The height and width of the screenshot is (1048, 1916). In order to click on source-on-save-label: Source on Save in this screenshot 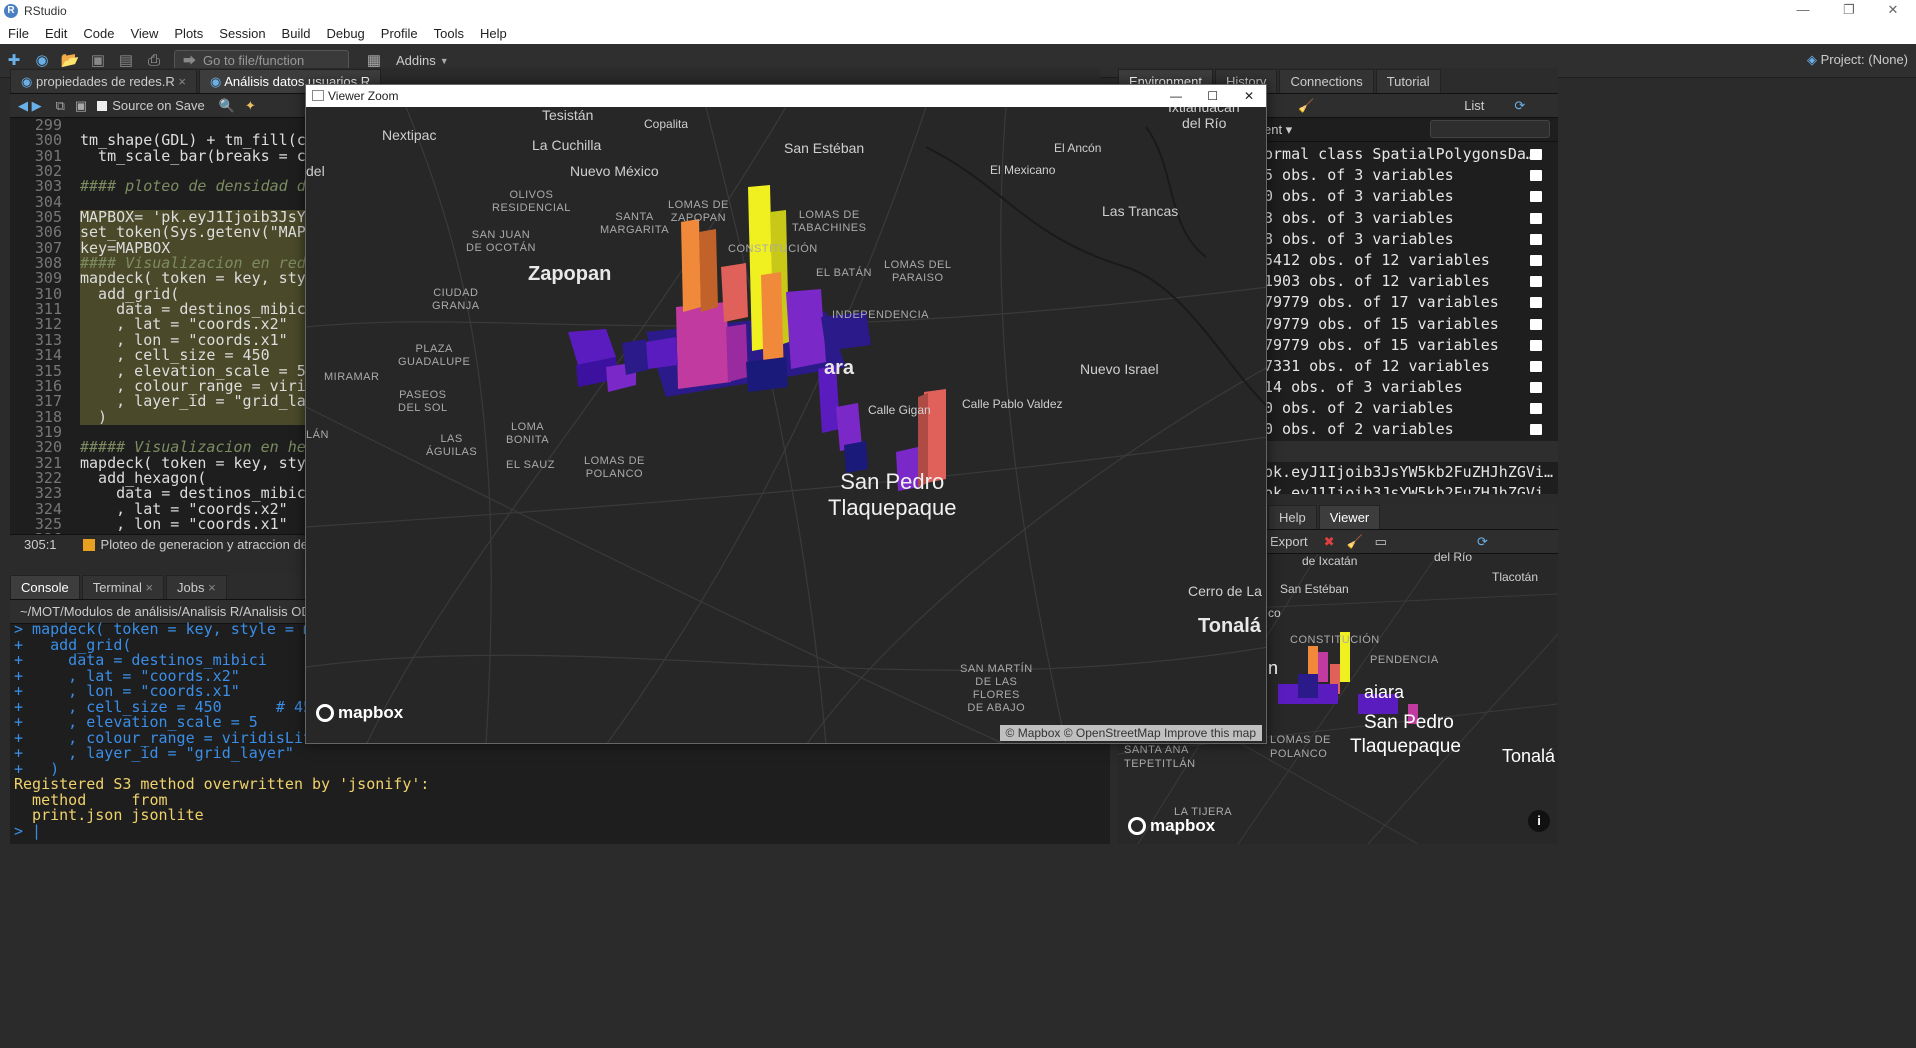, I will do `click(158, 105)`.